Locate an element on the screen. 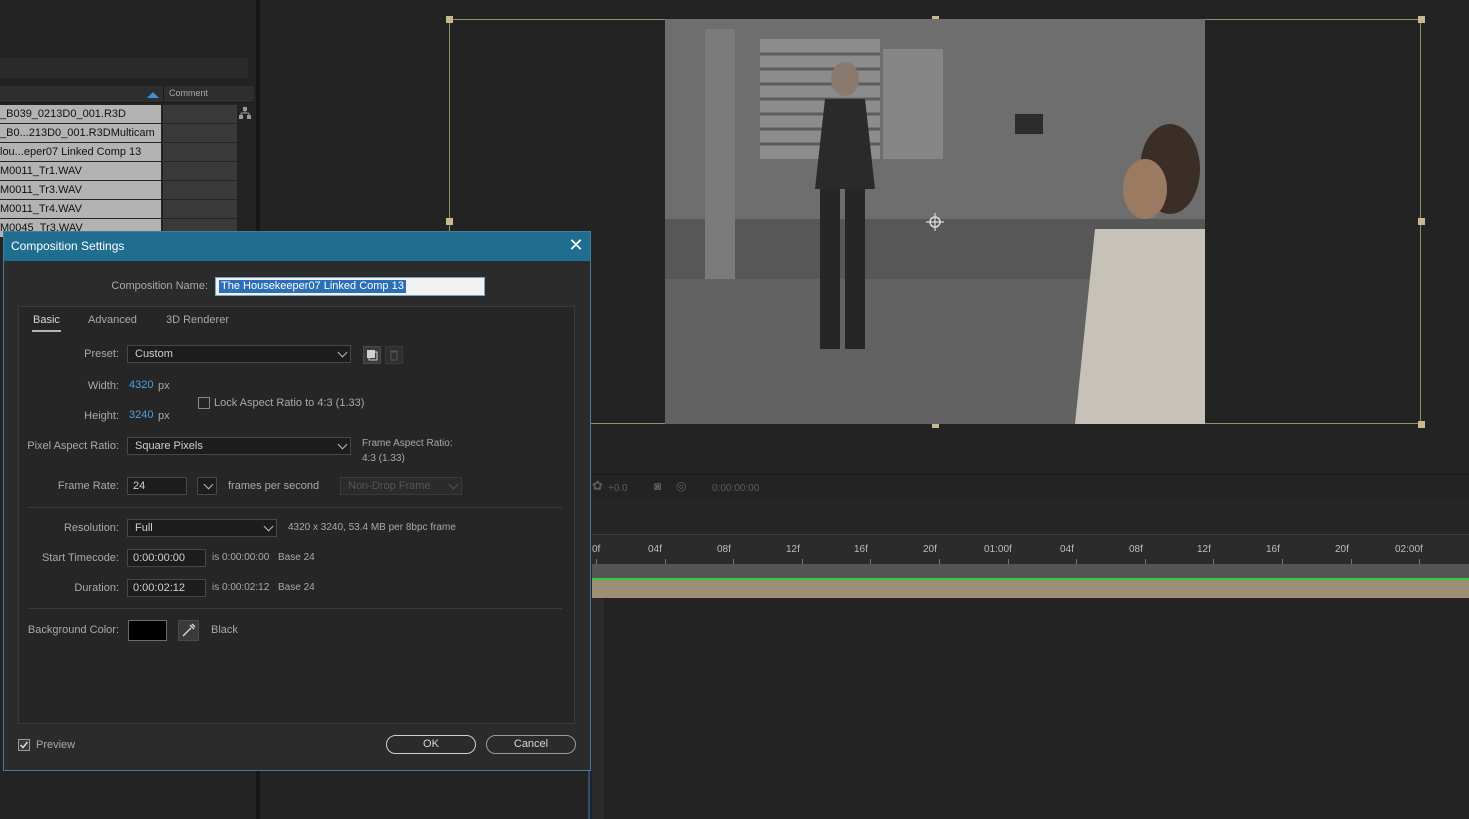  preview-checkbox is located at coordinates (24, 745).